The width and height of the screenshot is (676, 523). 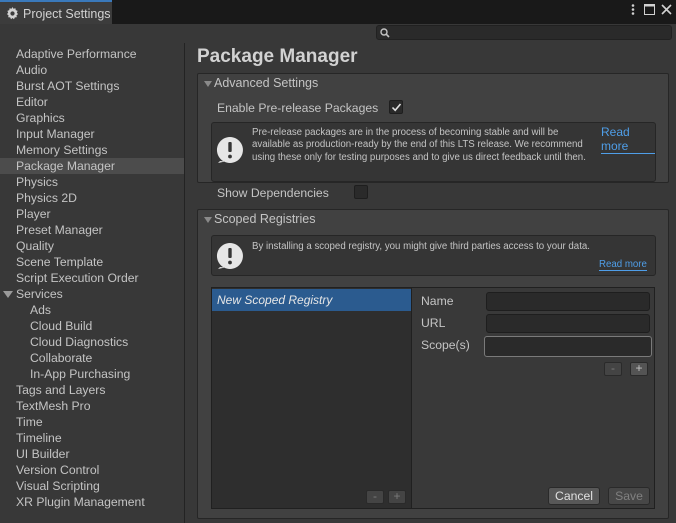 What do you see at coordinates (61, 358) in the screenshot?
I see `sidebar-item-label: Collaborate` at bounding box center [61, 358].